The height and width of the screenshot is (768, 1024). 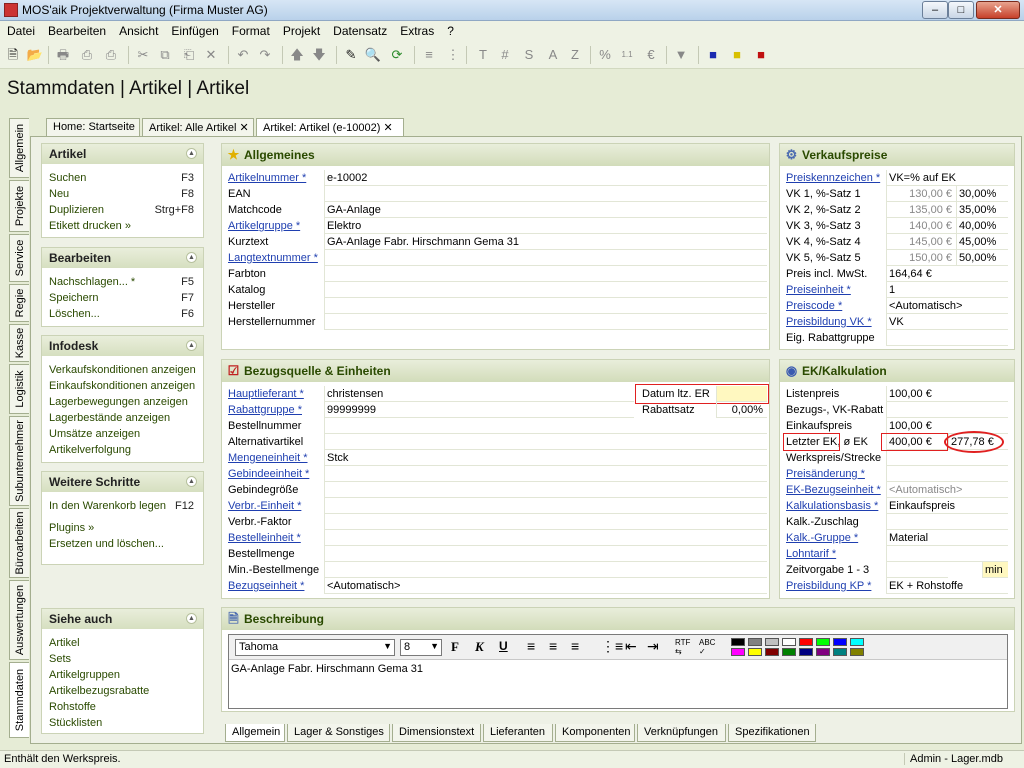 What do you see at coordinates (273, 258) in the screenshot?
I see `field-label: Langtextnummer *` at bounding box center [273, 258].